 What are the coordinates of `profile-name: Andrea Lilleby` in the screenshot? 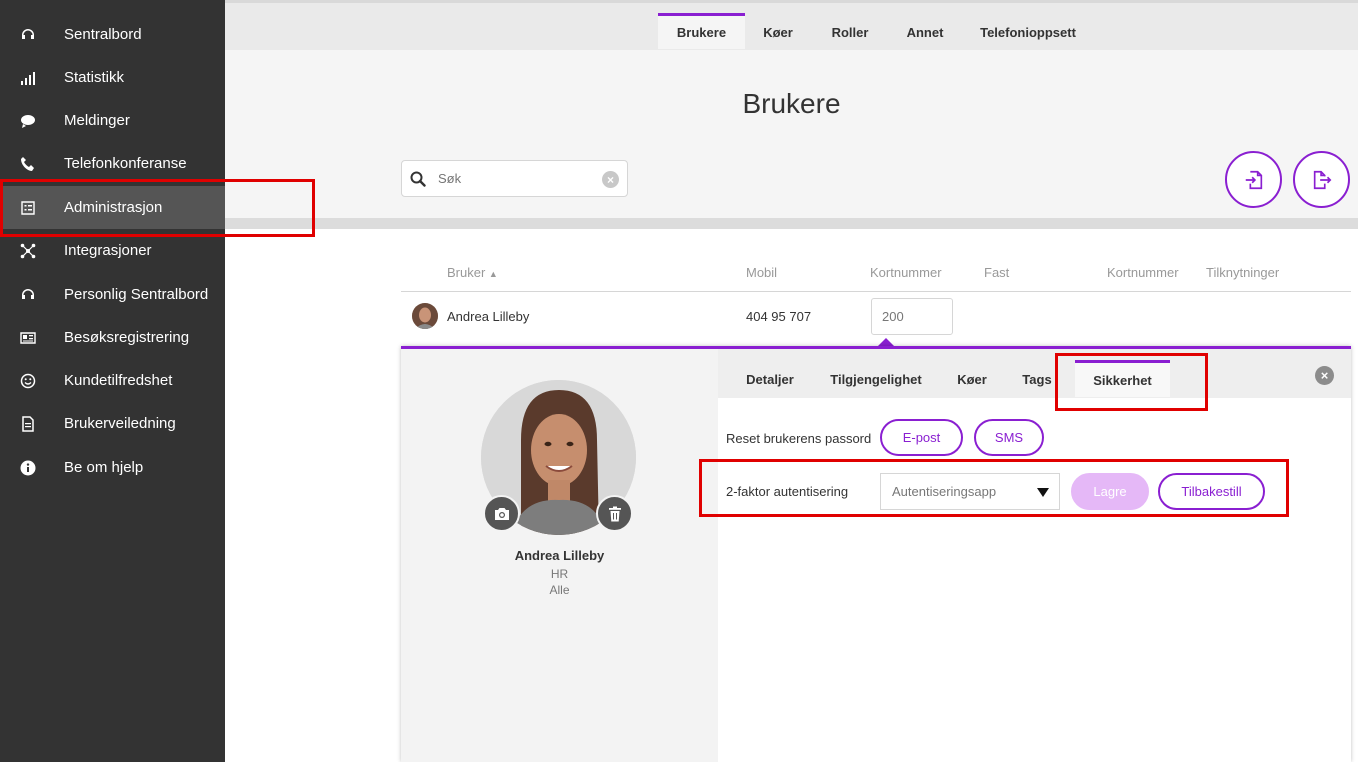 It's located at (559, 555).